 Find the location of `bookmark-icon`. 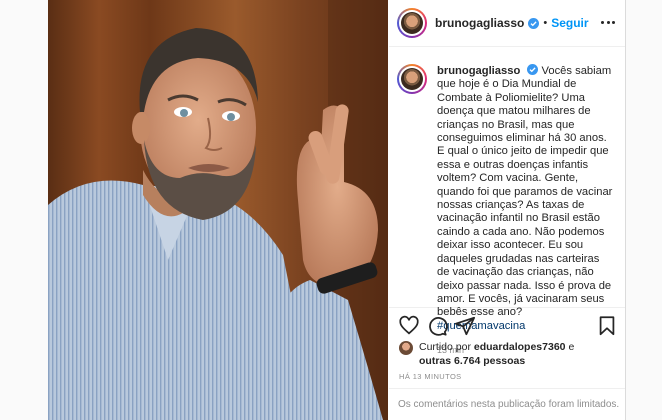

bookmark-icon is located at coordinates (607, 326).